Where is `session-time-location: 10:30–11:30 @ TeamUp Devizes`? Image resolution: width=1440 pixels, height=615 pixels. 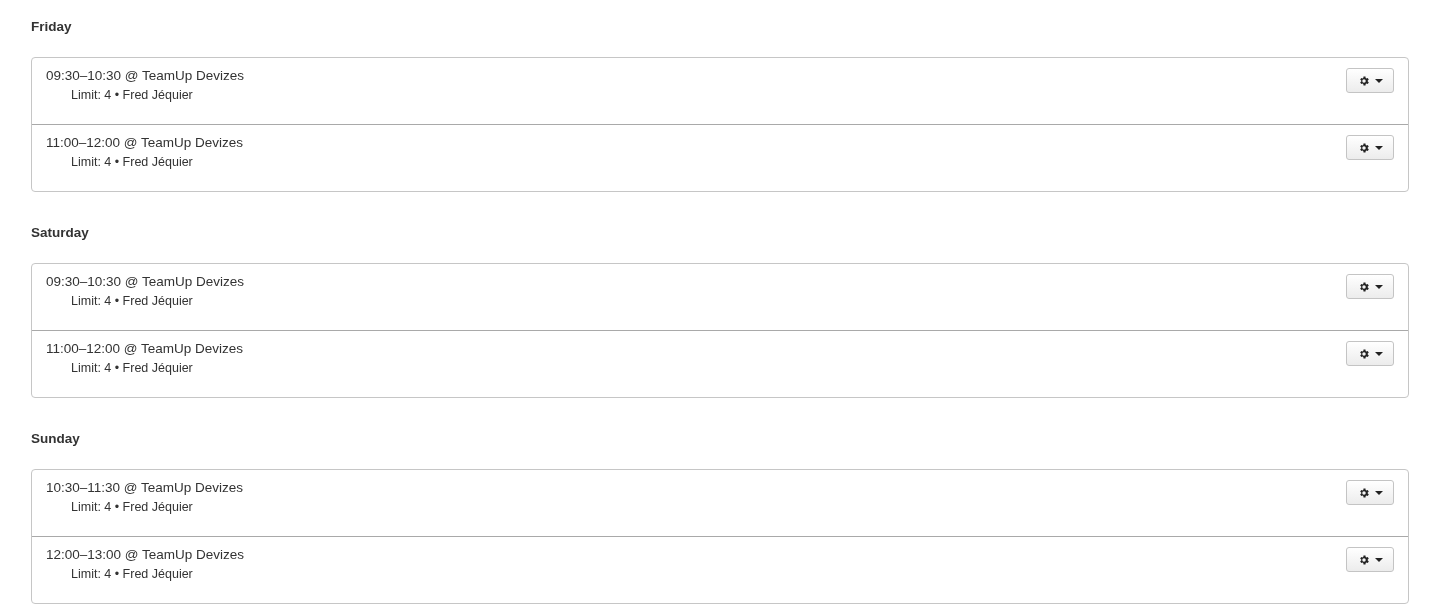
session-time-location: 10:30–11:30 @ TeamUp Devizes is located at coordinates (145, 488).